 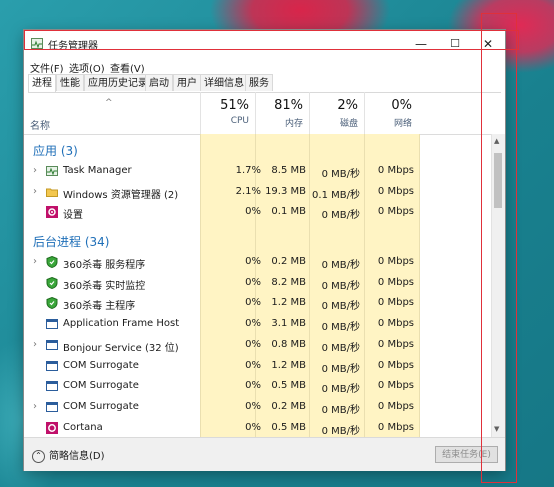 I want to click on tab-strip: 进程 性能 应用历史记录 启动 用户 详细信息 服务, so click(x=264, y=83).